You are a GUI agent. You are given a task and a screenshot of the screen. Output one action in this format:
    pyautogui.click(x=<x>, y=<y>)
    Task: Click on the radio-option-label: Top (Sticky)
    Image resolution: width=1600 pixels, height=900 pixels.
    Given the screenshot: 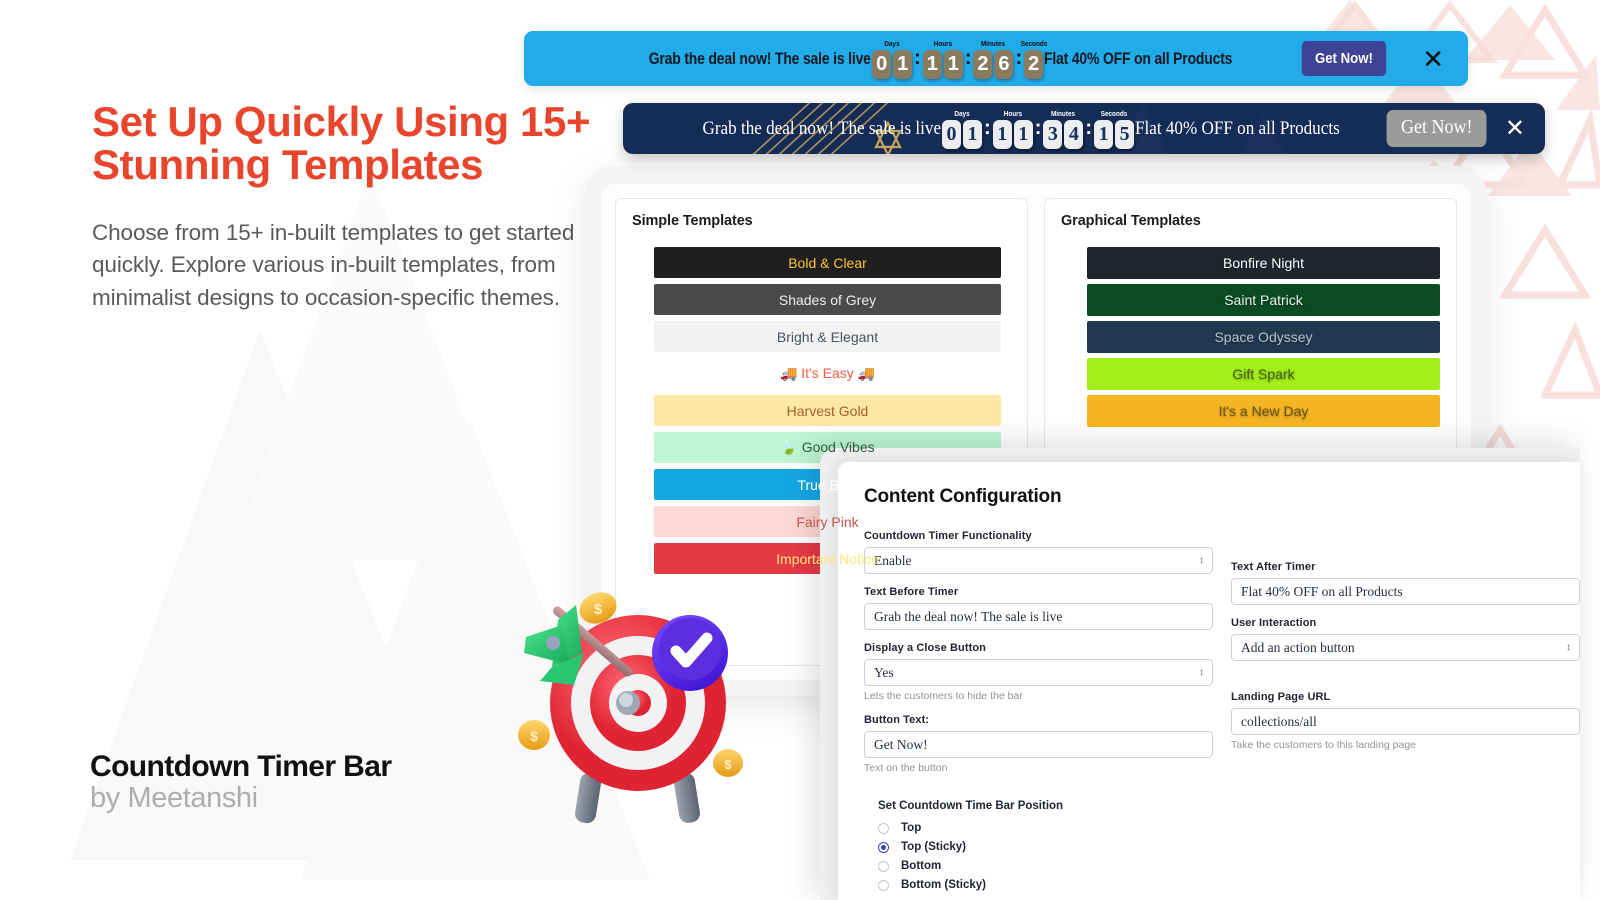 What is the action you would take?
    pyautogui.click(x=933, y=847)
    